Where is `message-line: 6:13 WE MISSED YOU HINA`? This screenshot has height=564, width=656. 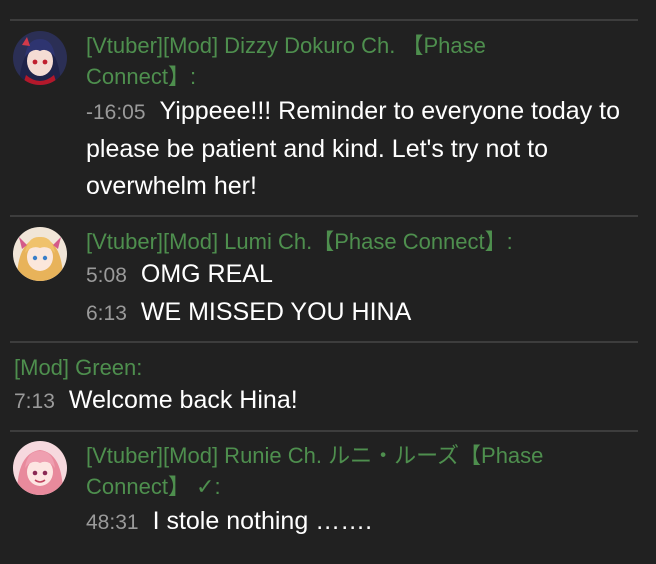
message-line: 6:13 WE MISSED YOU HINA is located at coordinates (358, 313).